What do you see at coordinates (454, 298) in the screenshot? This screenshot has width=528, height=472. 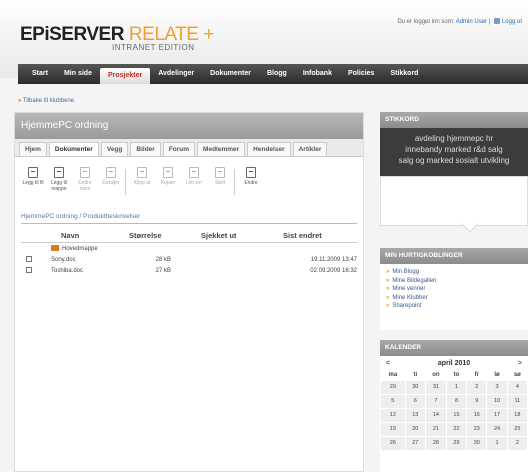 I see `quicklink-item: » Mine Klubber` at bounding box center [454, 298].